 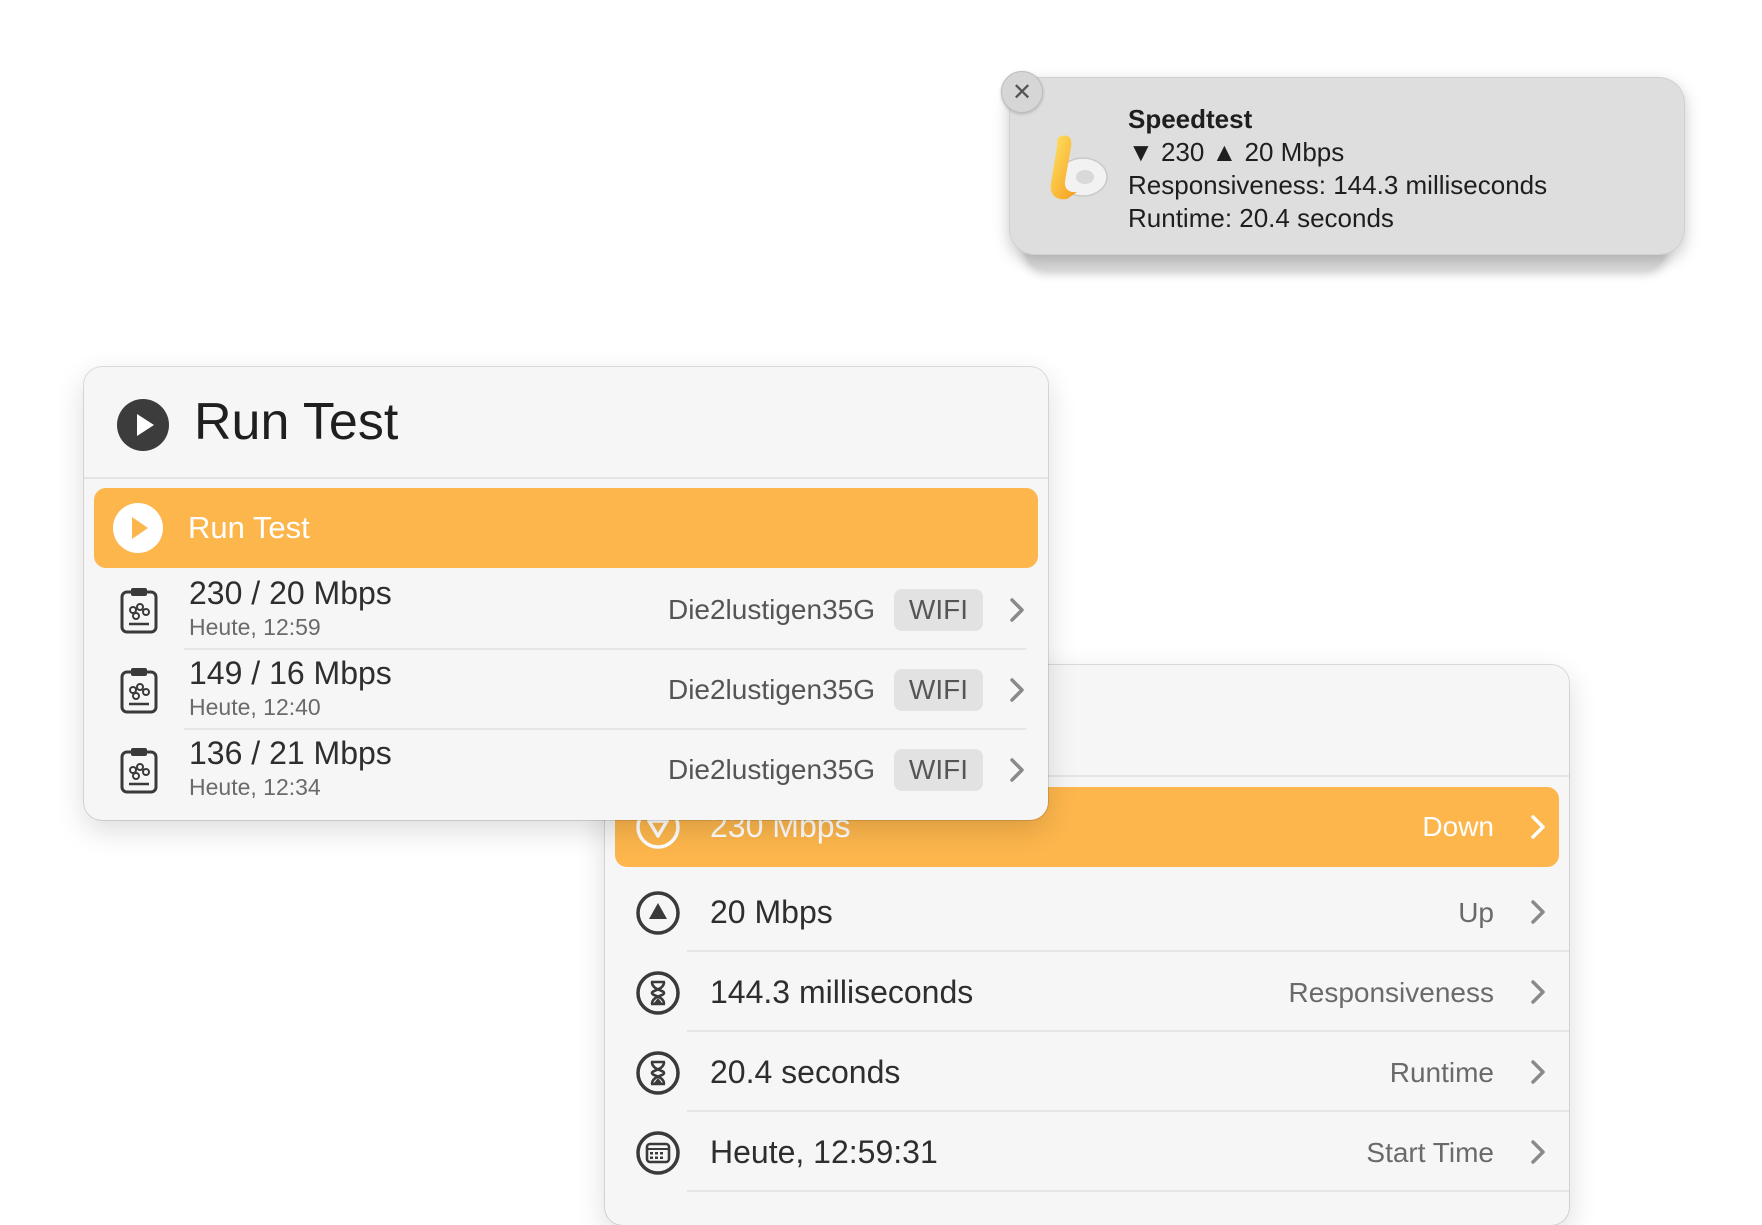 I want to click on history-speeds: 230 / 20 Mbps, so click(x=290, y=593).